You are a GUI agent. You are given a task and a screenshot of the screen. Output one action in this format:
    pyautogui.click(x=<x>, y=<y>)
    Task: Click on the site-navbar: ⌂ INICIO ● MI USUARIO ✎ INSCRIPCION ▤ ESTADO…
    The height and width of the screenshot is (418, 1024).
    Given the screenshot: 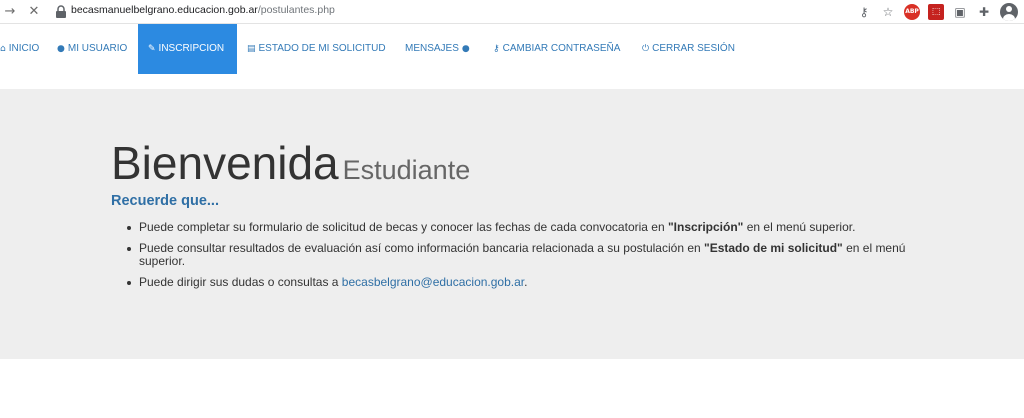 What is the action you would take?
    pyautogui.click(x=512, y=49)
    